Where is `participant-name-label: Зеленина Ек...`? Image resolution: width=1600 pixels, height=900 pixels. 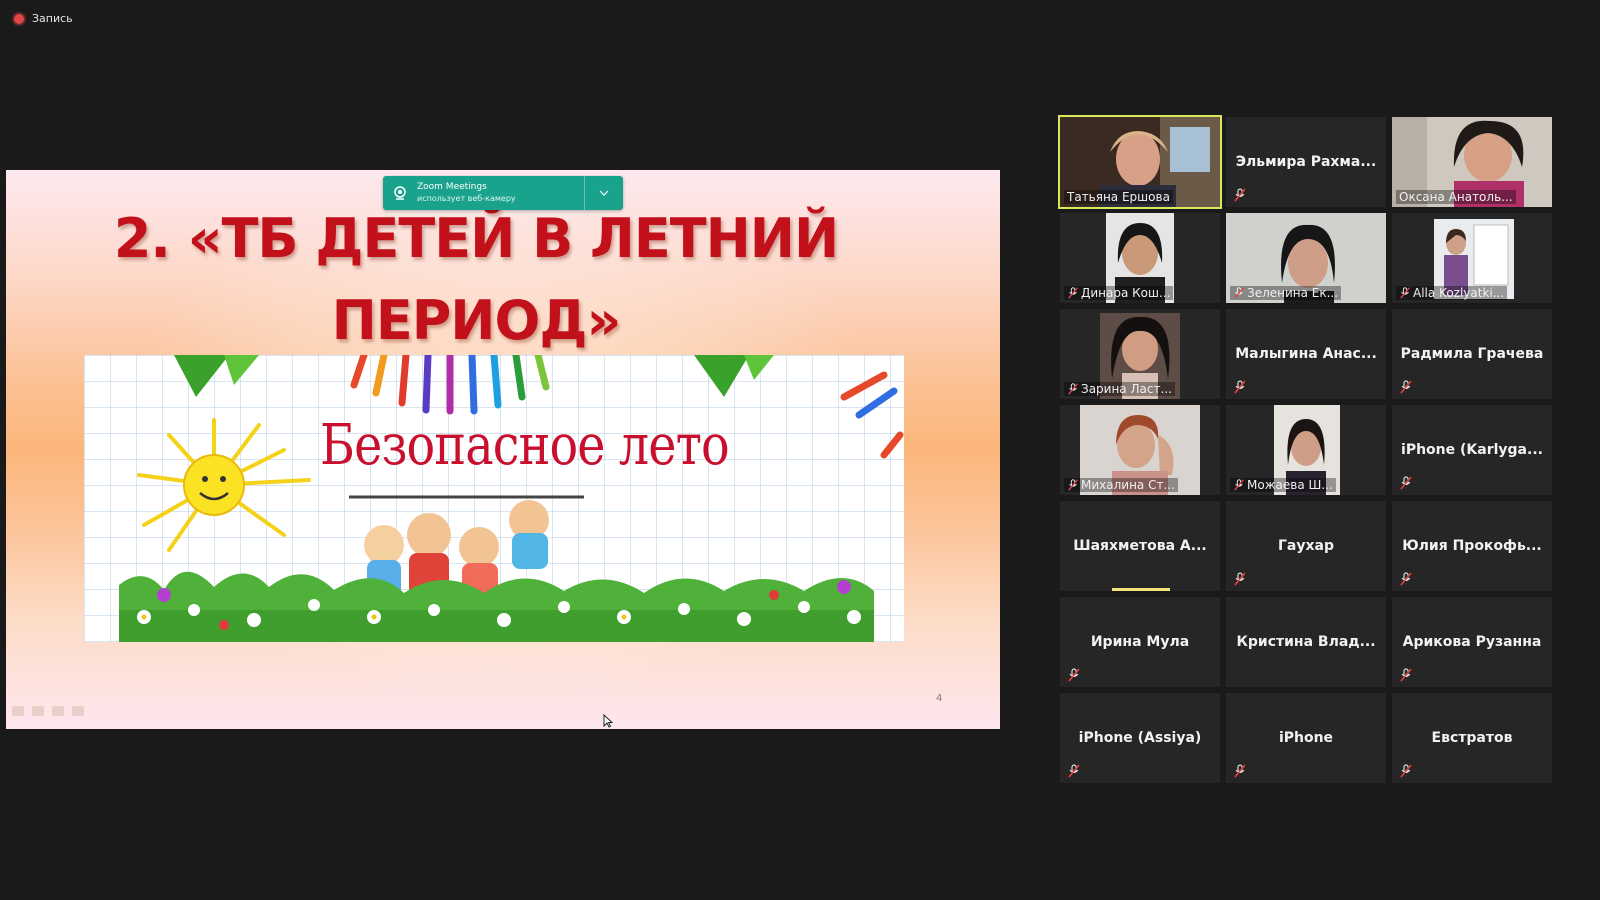
participant-name-label: Зеленина Ек... is located at coordinates (1286, 293).